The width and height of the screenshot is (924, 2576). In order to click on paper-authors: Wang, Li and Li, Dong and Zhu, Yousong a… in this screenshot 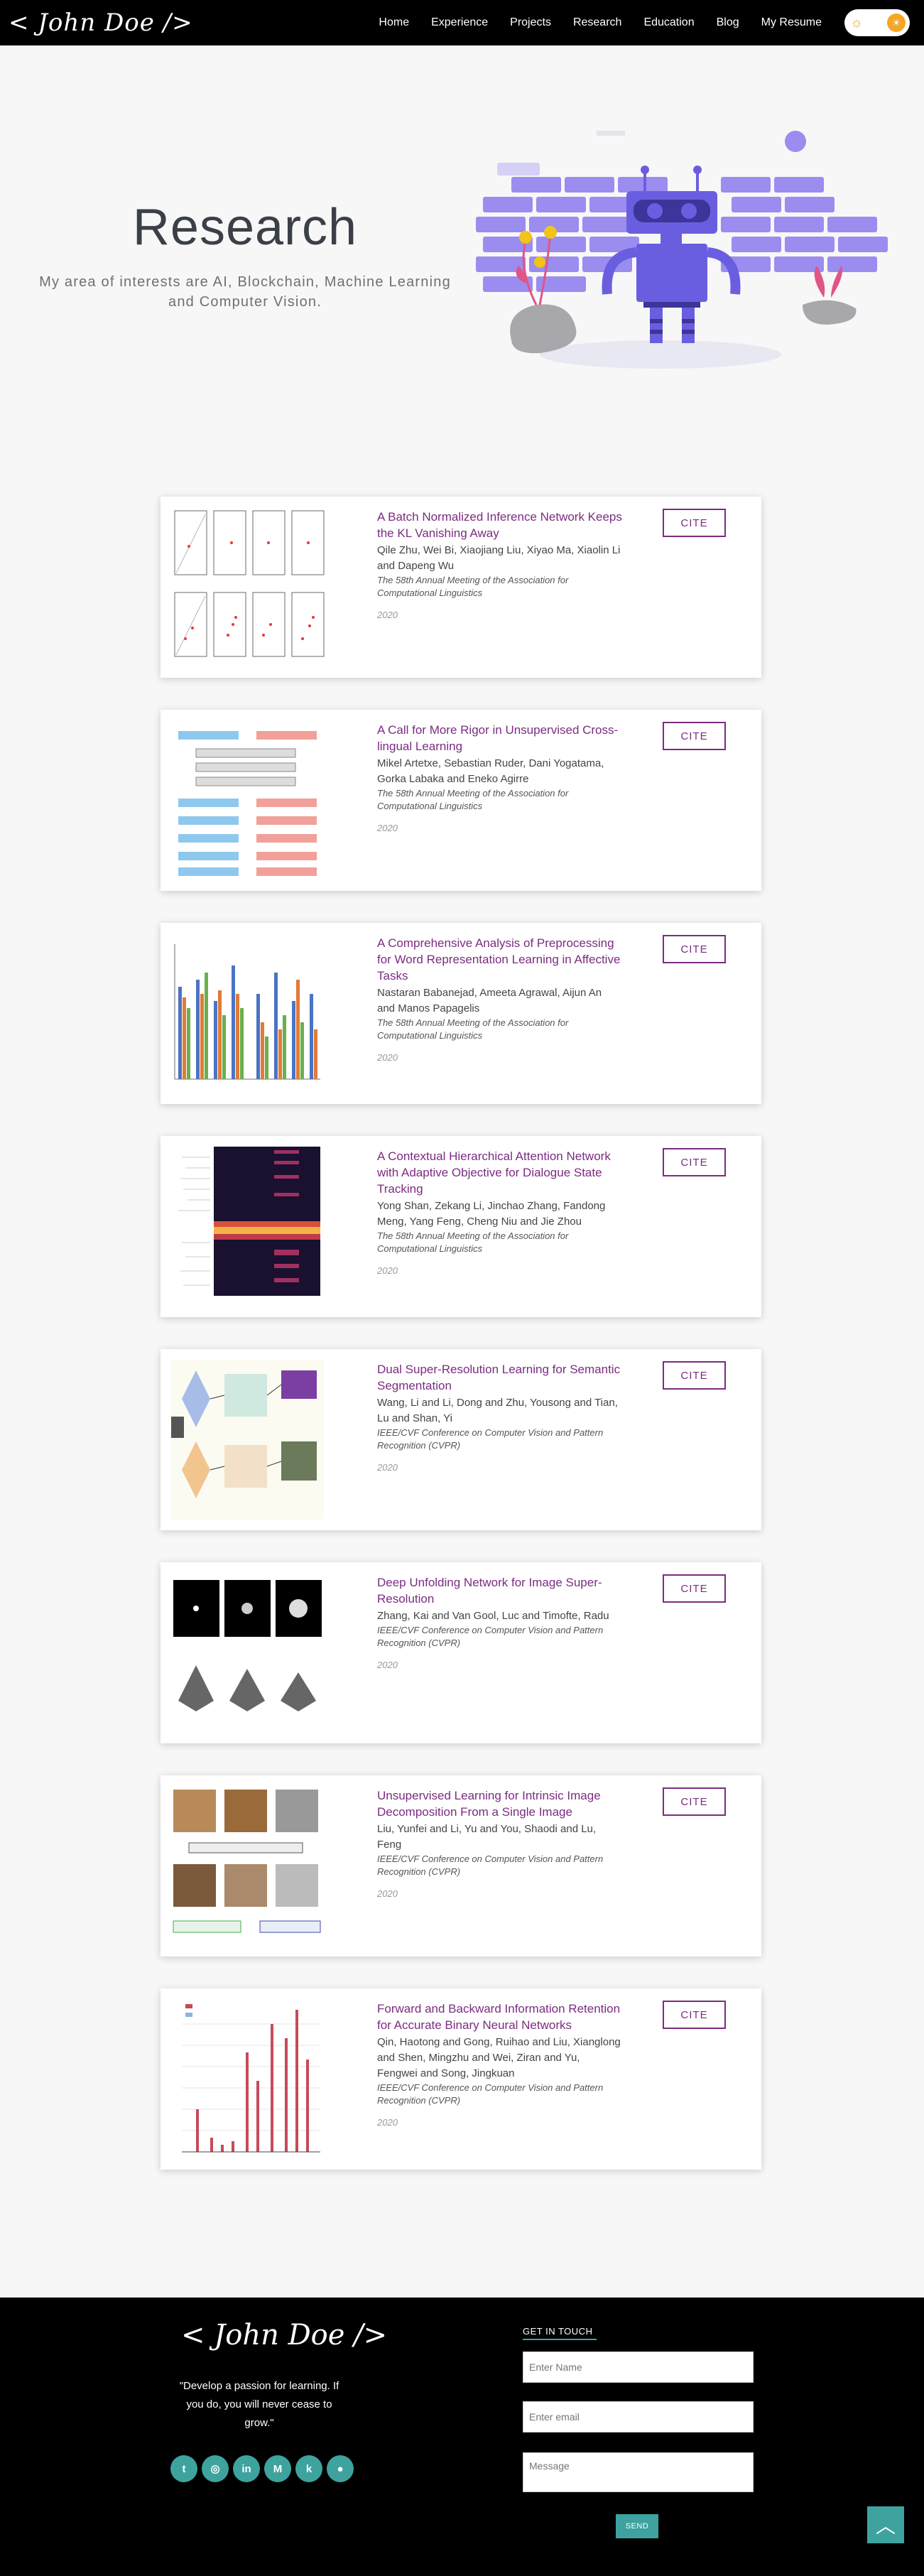, I will do `click(497, 1410)`.